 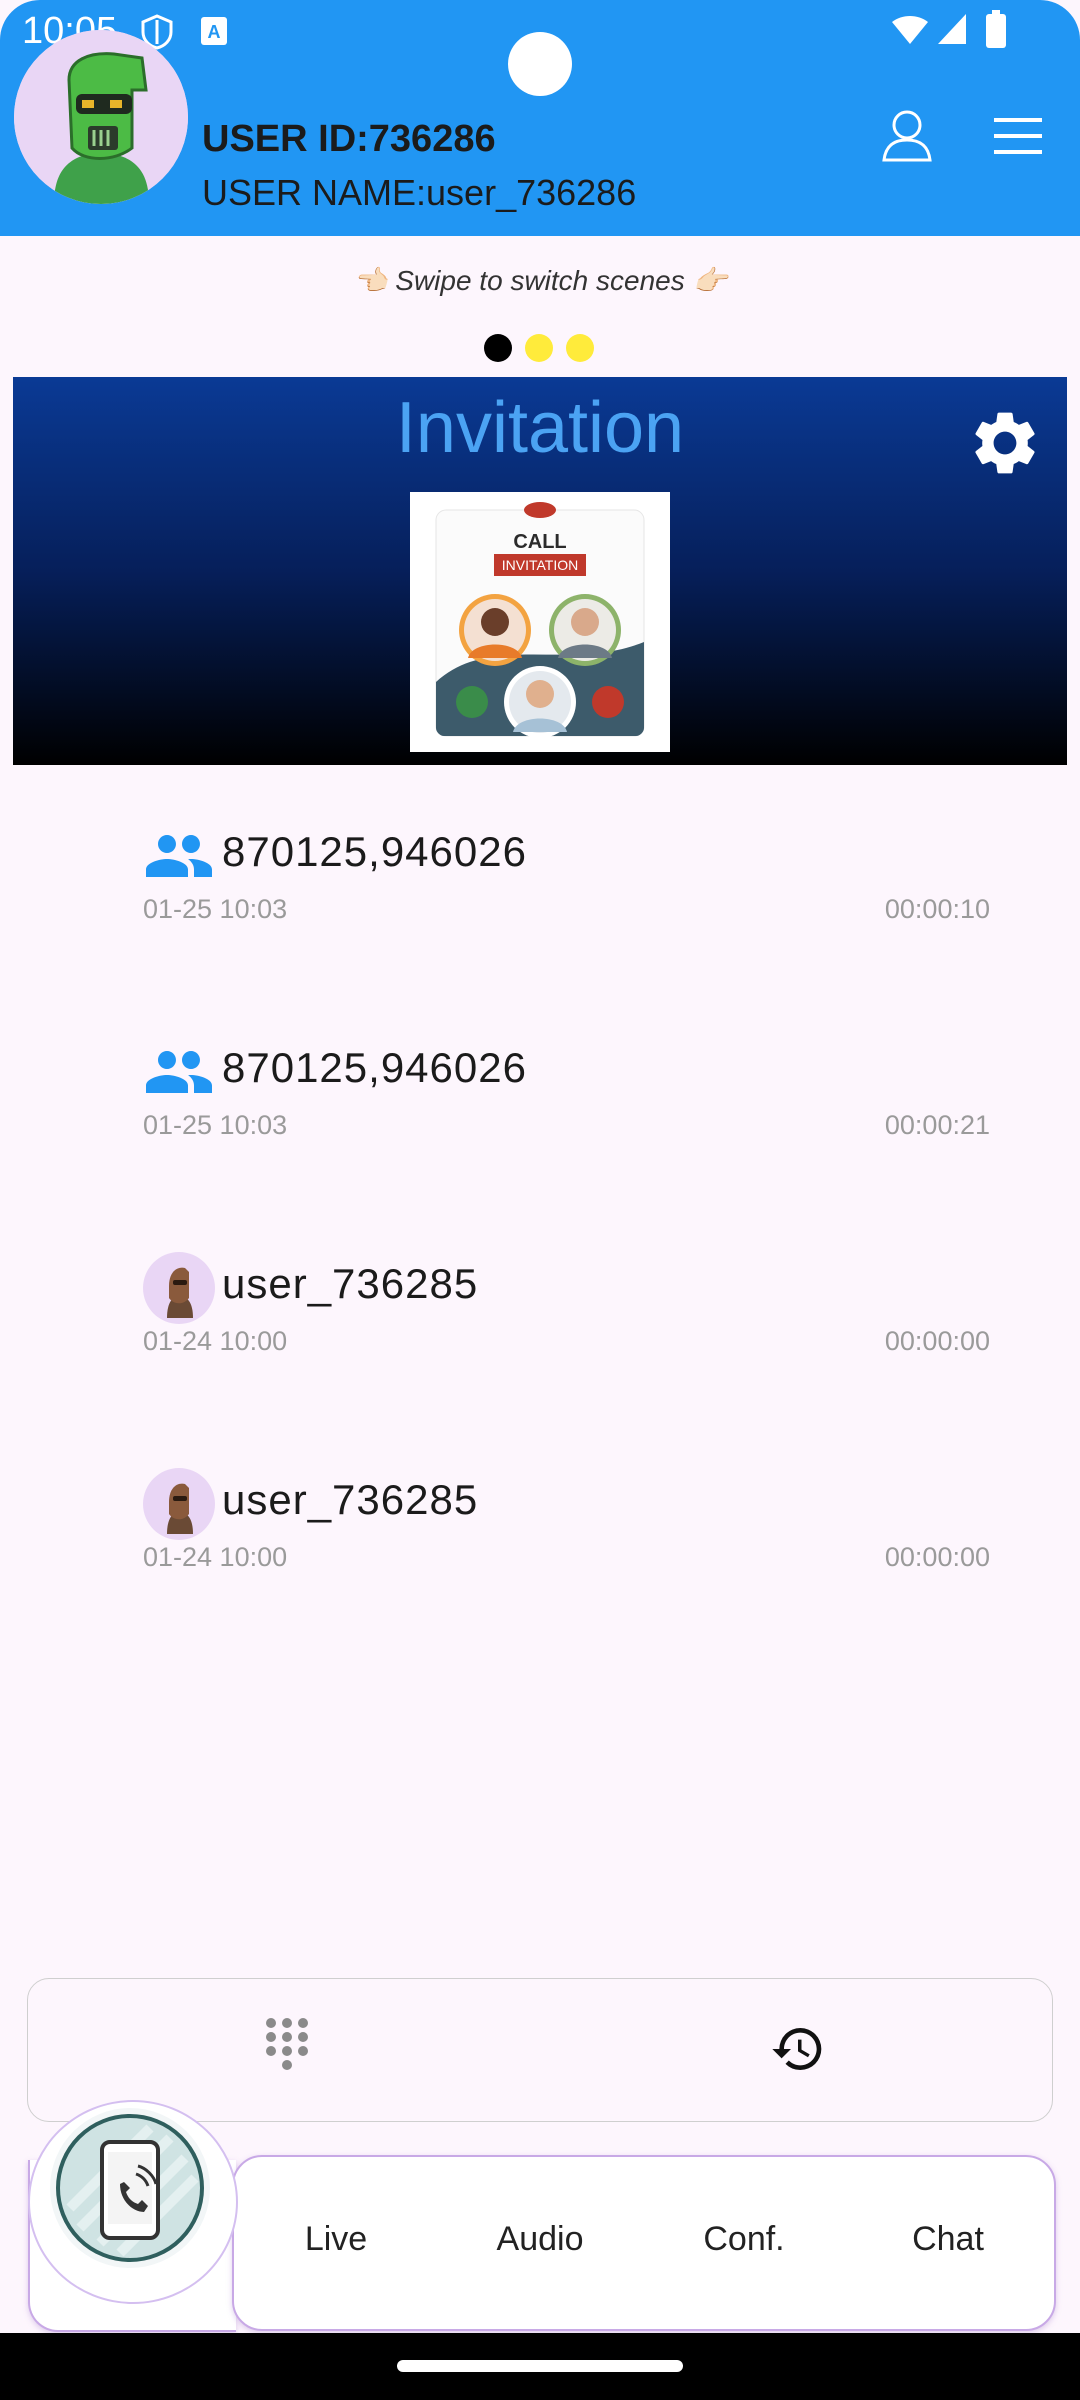 I want to click on pager-dot-active, so click(x=498, y=348).